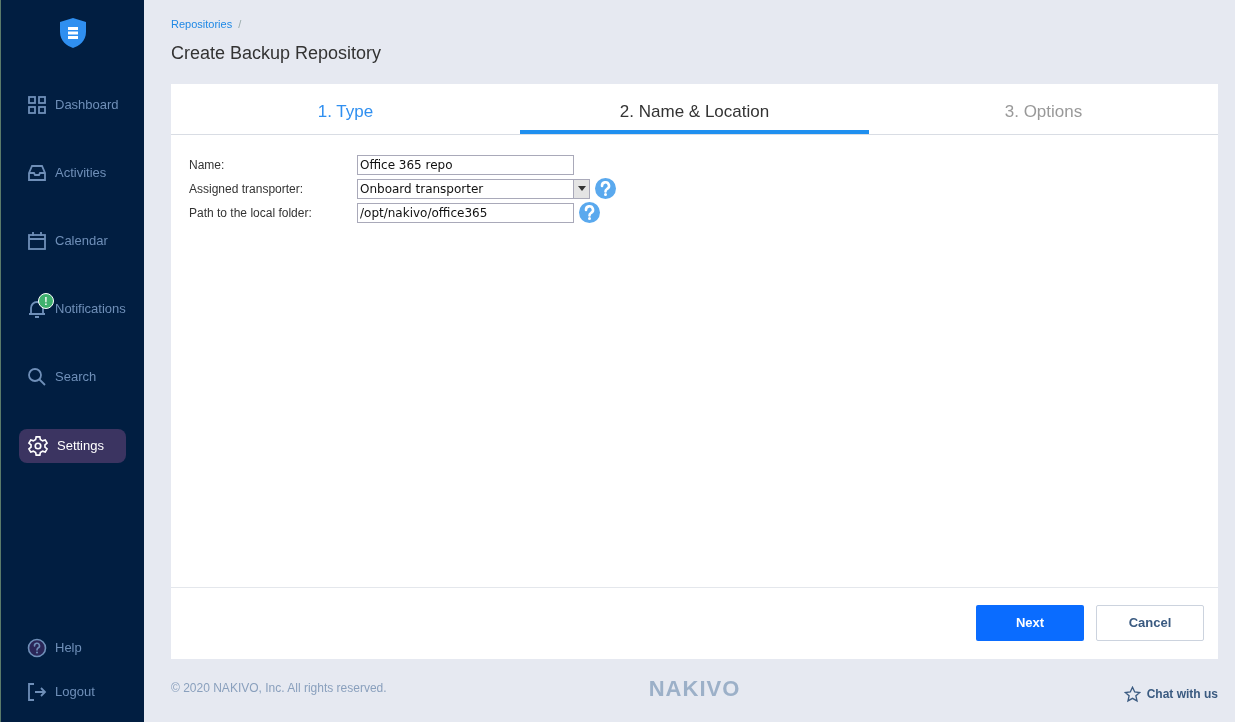  What do you see at coordinates (202, 24) in the screenshot?
I see `breadcrumb-link: Repositories` at bounding box center [202, 24].